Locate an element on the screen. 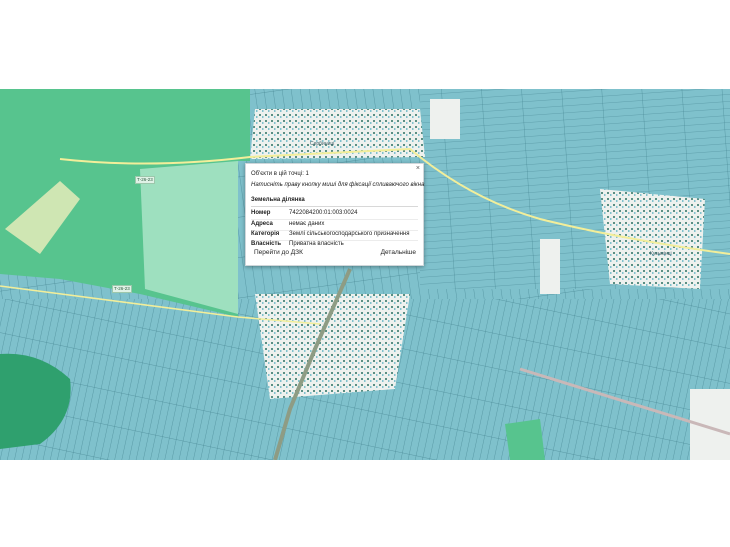  attribute-key: Категорія is located at coordinates (265, 234).